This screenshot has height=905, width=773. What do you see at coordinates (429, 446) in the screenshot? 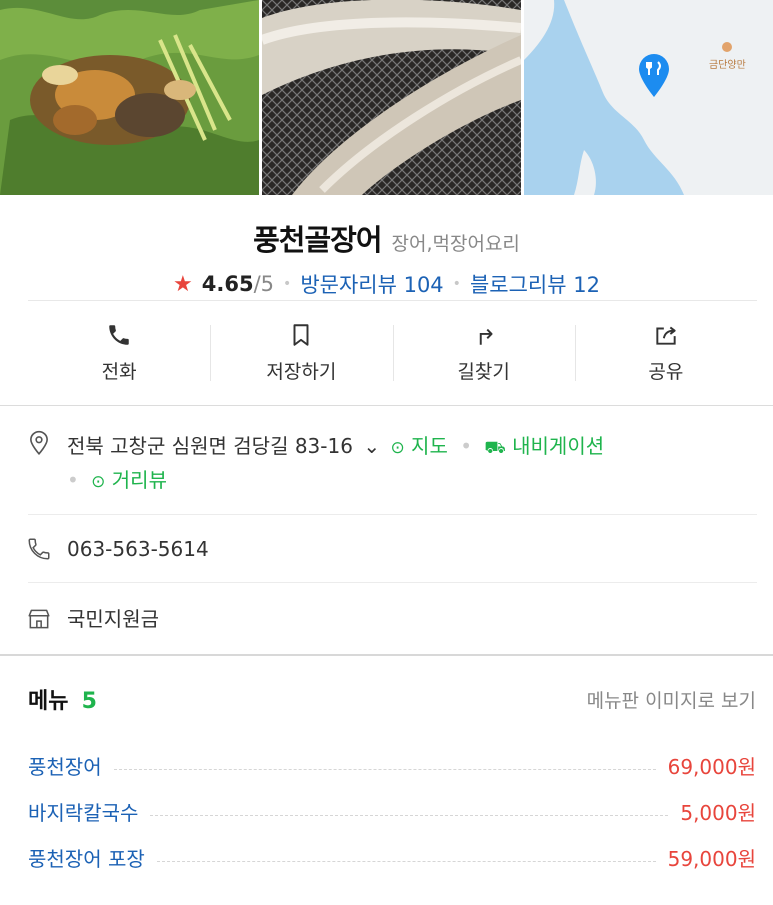
I see `map-link-label: 지도` at bounding box center [429, 446].